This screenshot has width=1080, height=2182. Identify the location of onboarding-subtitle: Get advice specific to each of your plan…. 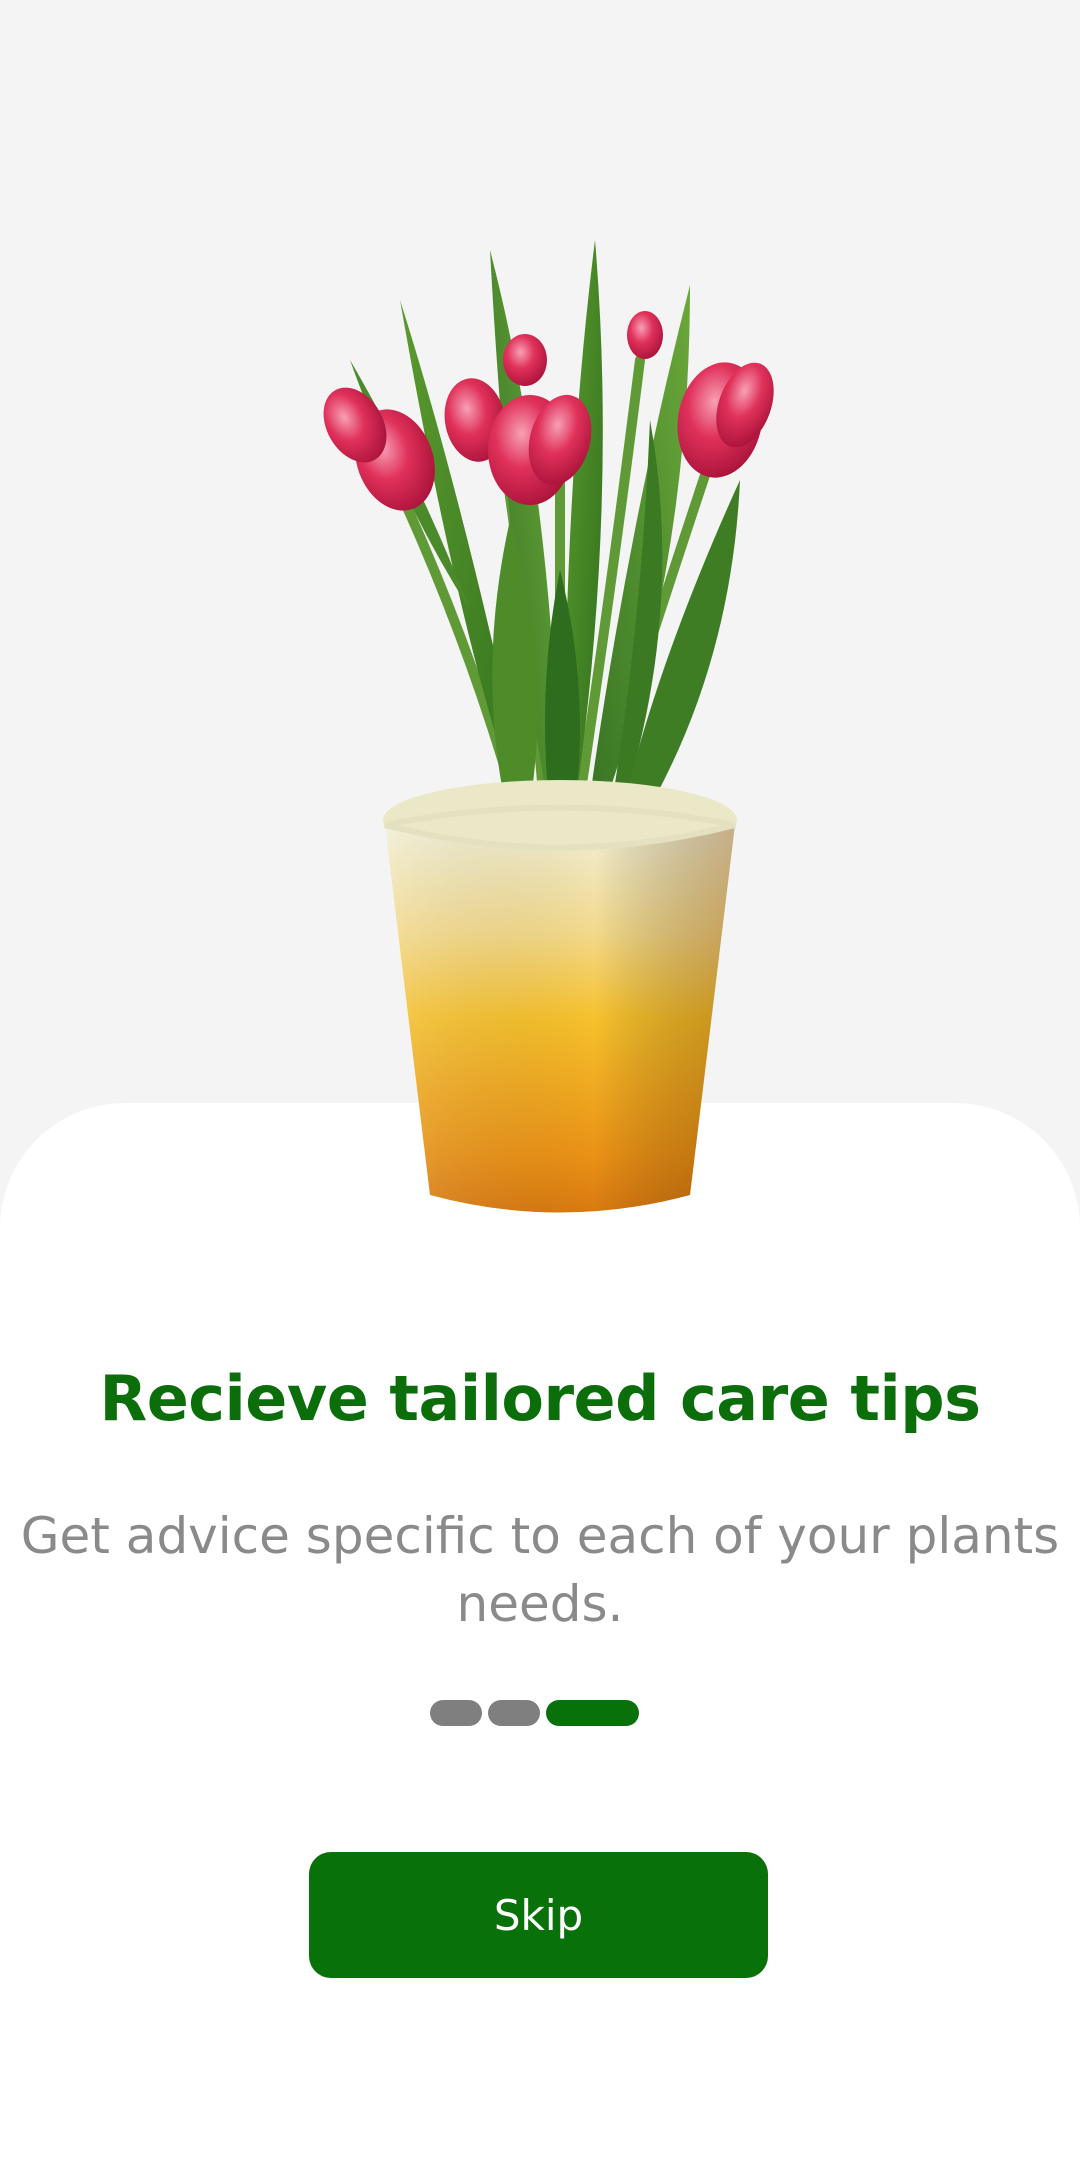
(540, 1570).